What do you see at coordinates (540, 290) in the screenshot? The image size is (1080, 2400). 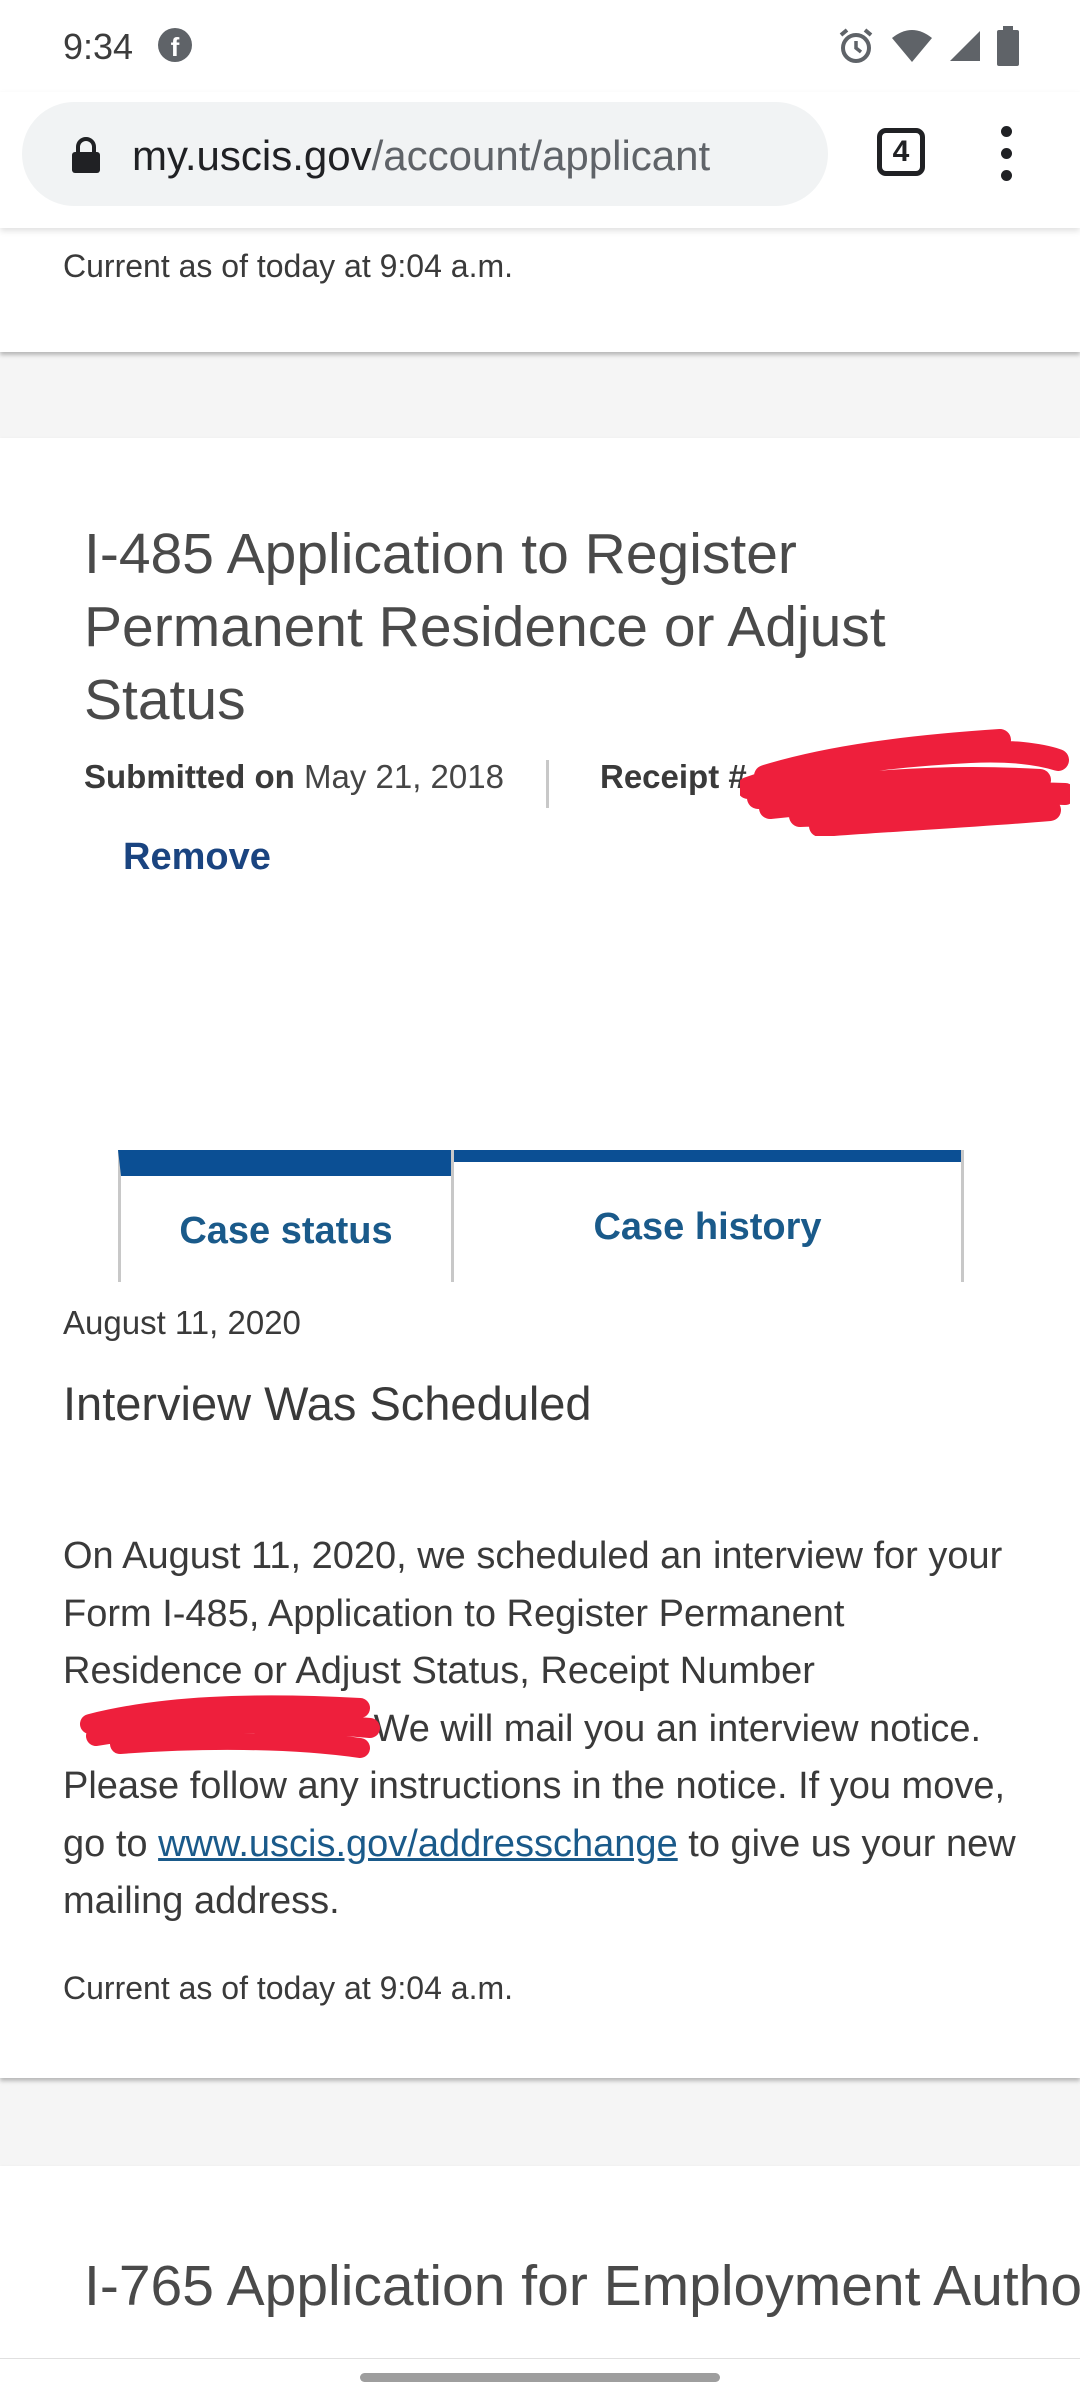 I see `previous-case-card: Current as of today at 9:04 a.m.` at bounding box center [540, 290].